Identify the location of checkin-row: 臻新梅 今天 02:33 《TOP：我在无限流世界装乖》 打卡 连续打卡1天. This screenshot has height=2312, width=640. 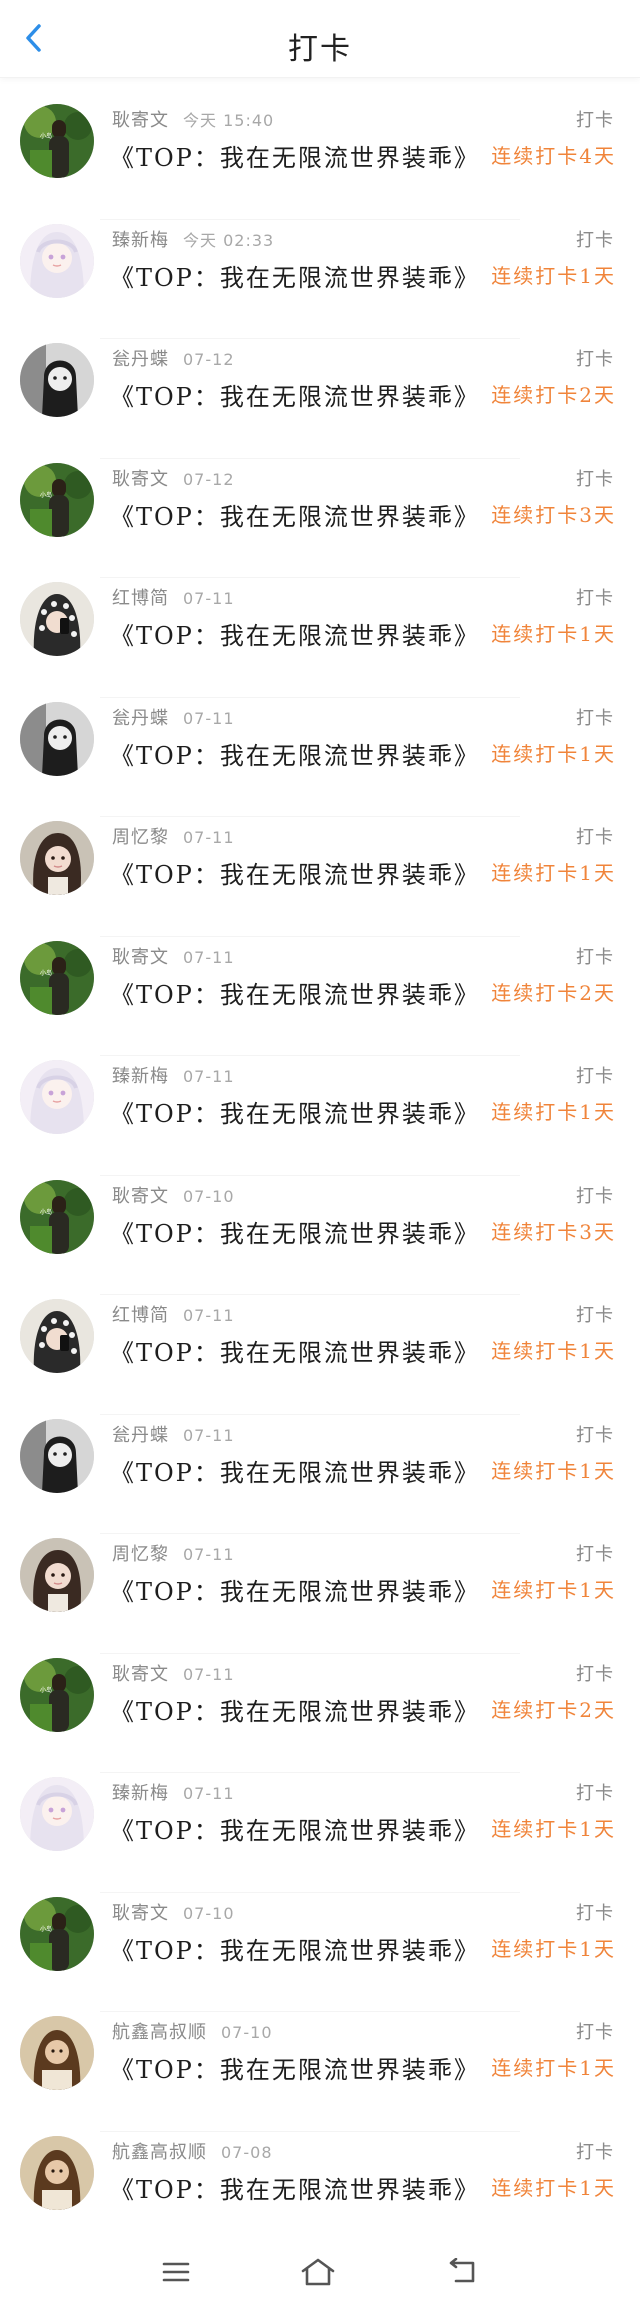
(320, 279).